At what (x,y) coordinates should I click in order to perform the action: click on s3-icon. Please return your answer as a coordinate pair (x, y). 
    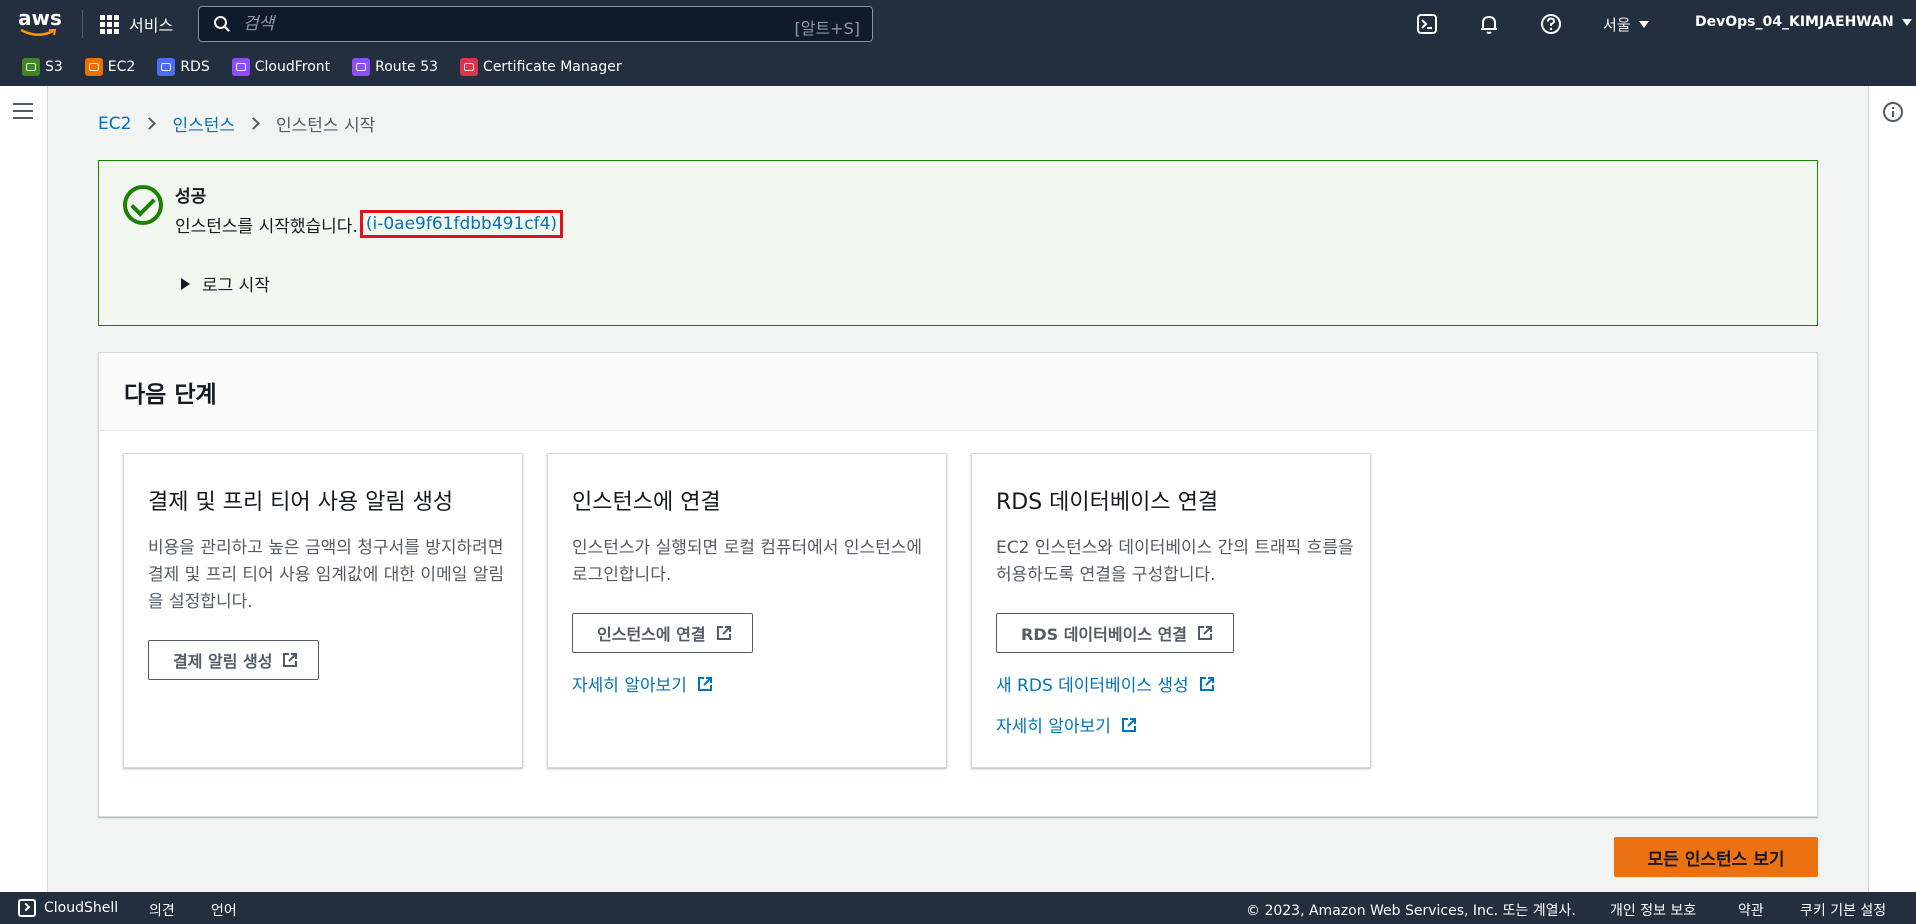
    Looking at the image, I should click on (31, 67).